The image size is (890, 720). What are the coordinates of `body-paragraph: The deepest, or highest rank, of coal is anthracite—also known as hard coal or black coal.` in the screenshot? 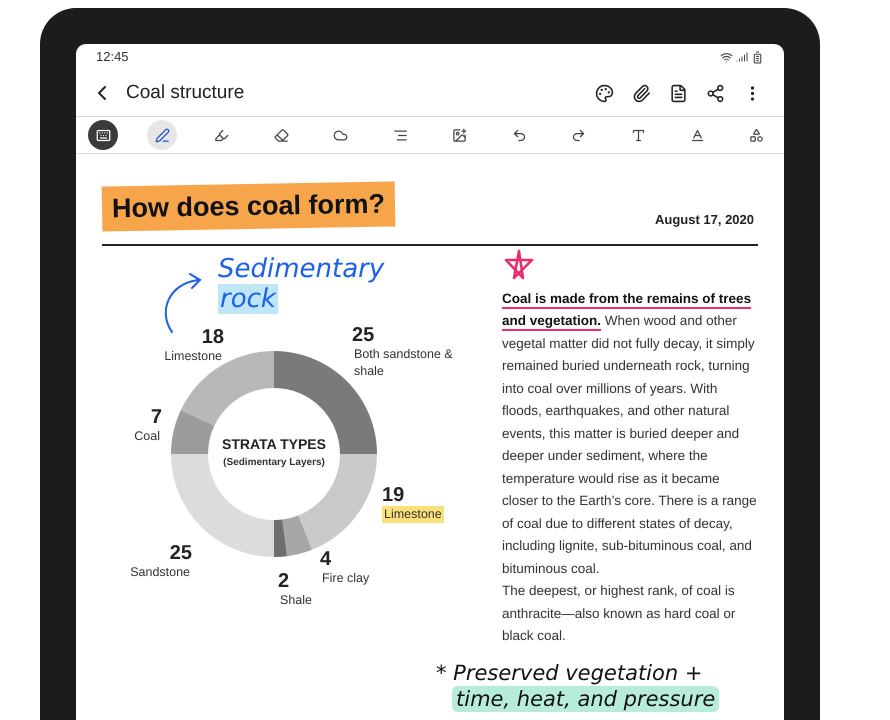 It's located at (619, 613).